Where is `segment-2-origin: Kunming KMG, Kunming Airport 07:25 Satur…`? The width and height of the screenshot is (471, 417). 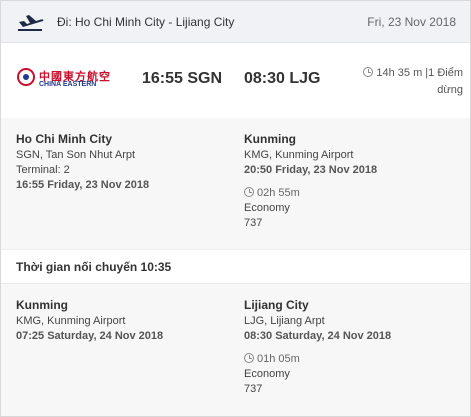
segment-2-origin: Kunming KMG, Kunming Airport 07:25 Satur… is located at coordinates (89, 320).